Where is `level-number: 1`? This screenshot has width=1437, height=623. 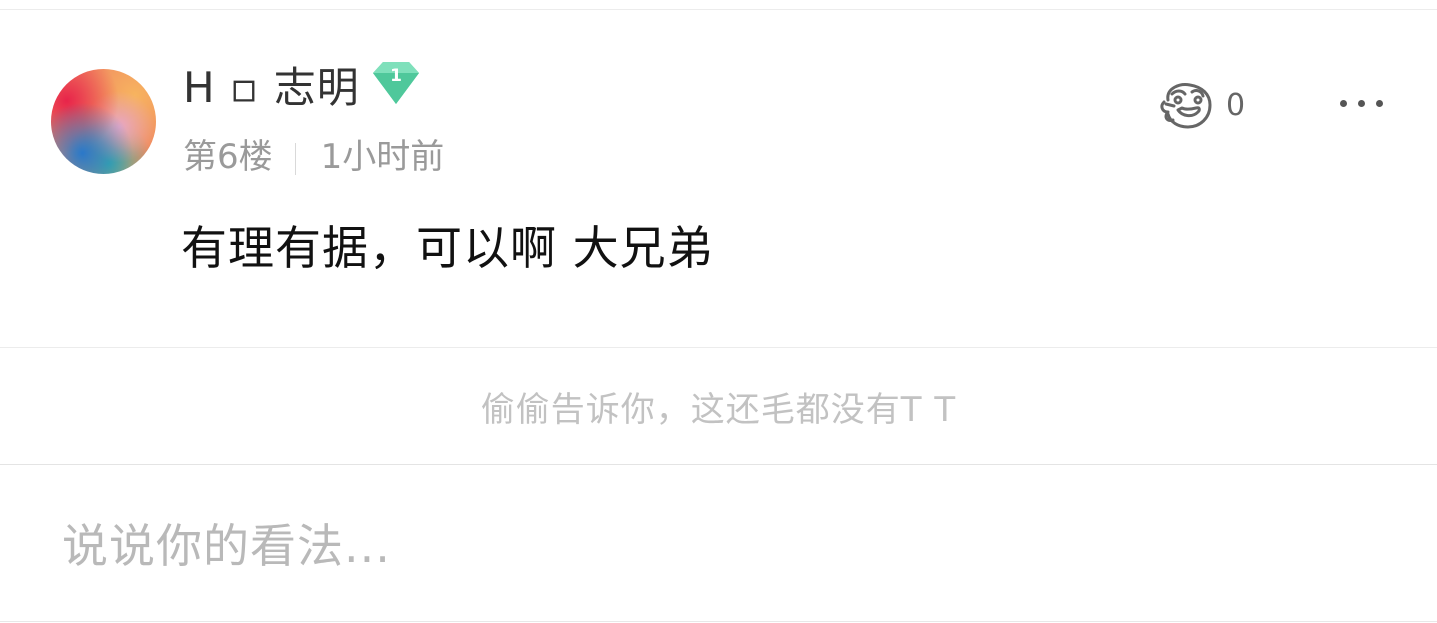
level-number: 1 is located at coordinates (396, 76).